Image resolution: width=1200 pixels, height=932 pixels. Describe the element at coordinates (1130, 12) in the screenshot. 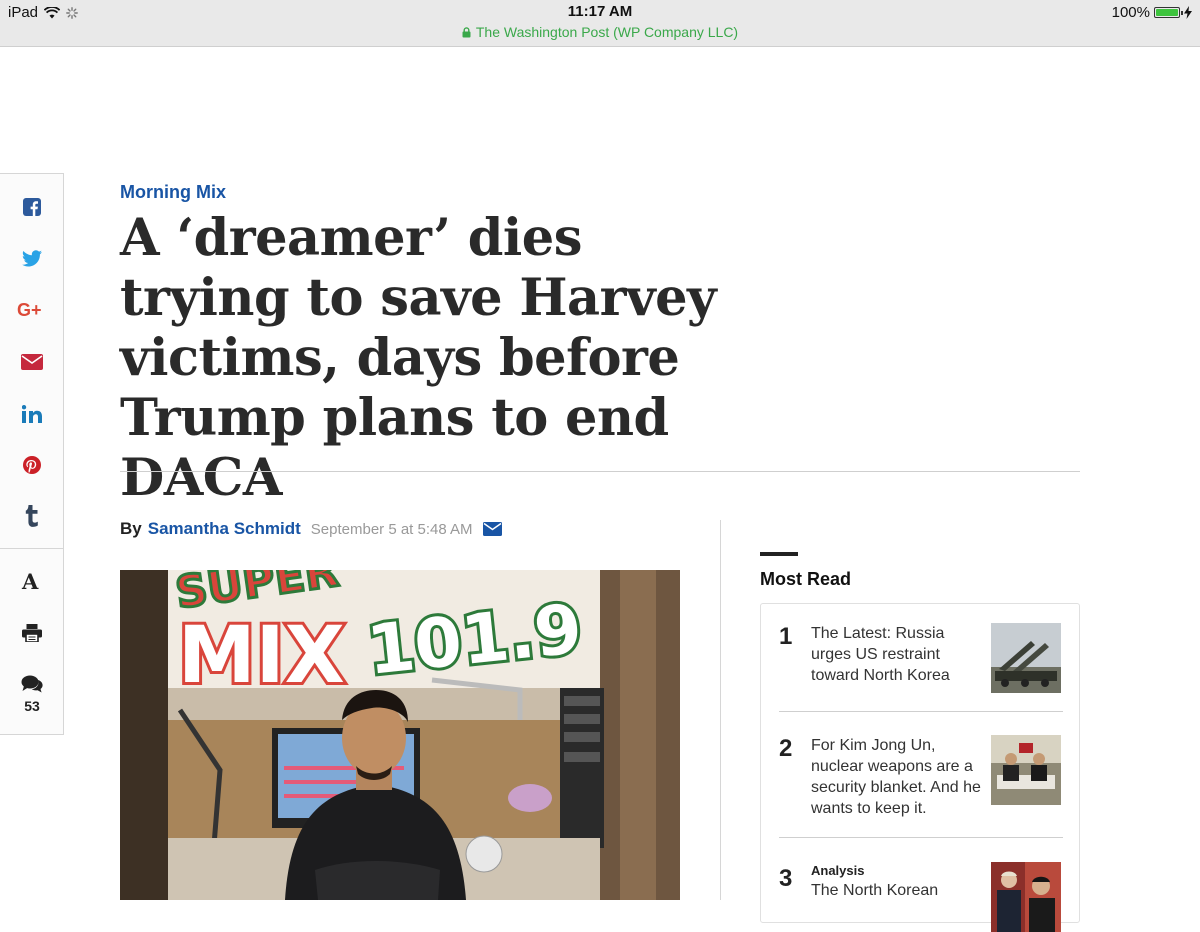

I see `battery-percent: 100%` at that location.